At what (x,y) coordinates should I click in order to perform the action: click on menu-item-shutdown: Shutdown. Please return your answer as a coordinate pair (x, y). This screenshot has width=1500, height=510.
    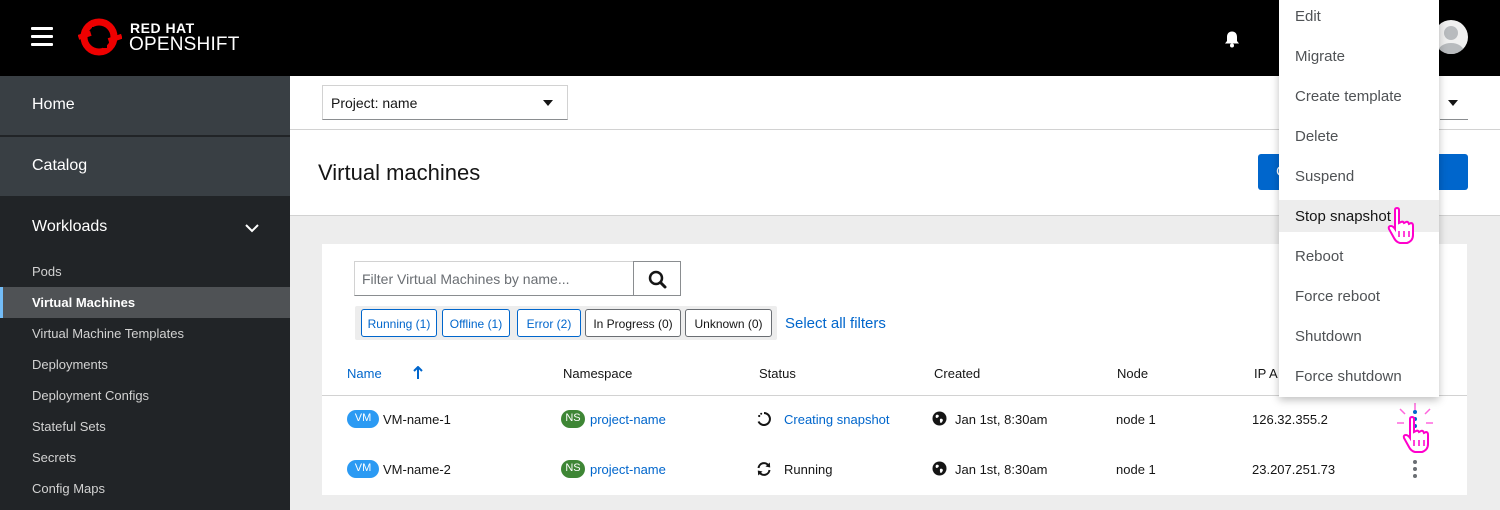
    Looking at the image, I should click on (1359, 336).